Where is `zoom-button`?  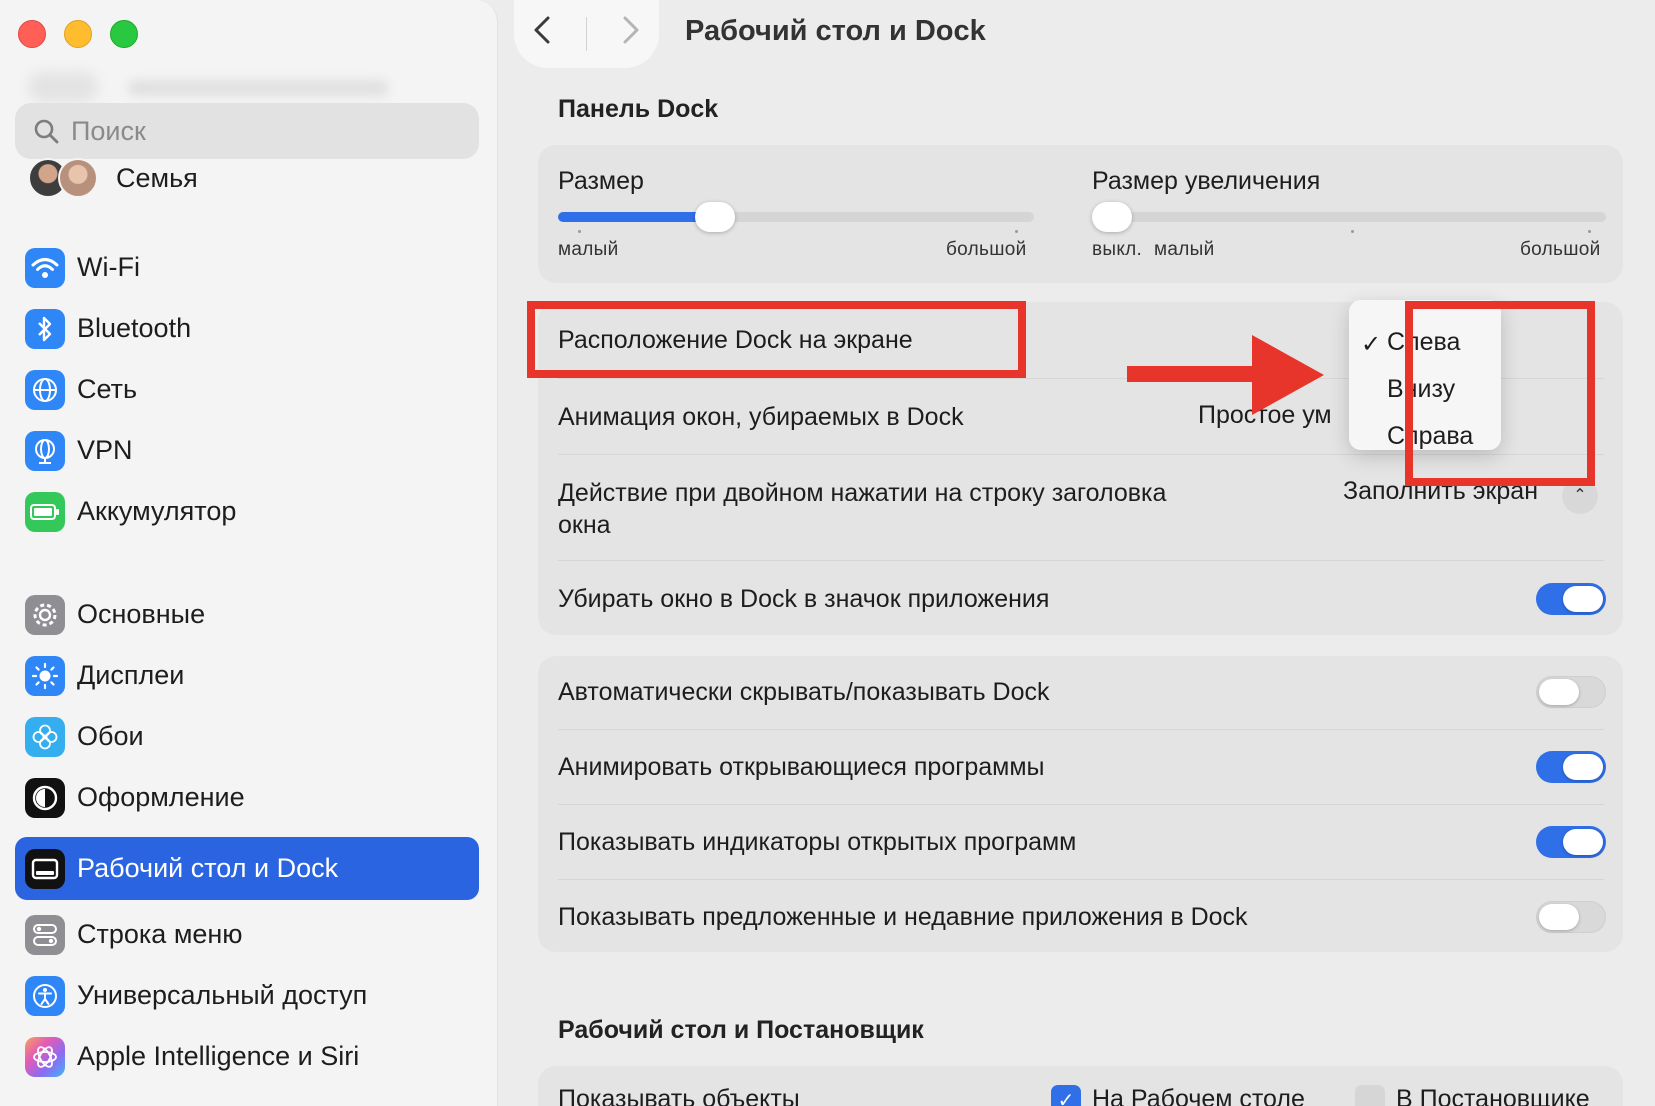 zoom-button is located at coordinates (124, 34).